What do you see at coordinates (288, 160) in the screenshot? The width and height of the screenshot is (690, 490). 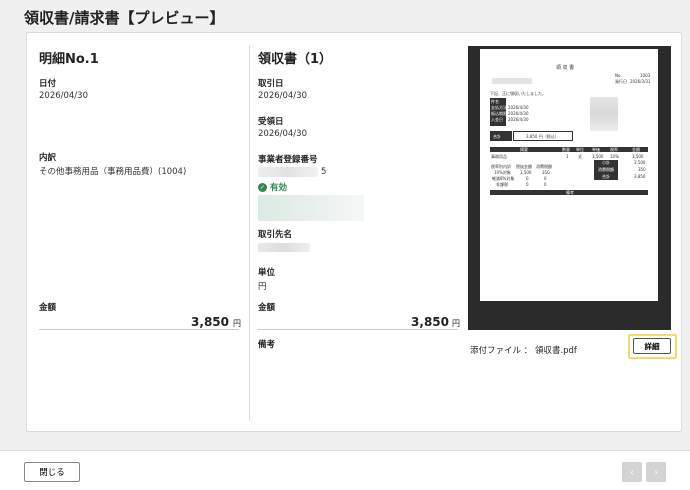 I see `reg-no-label: 事業者登録番号` at bounding box center [288, 160].